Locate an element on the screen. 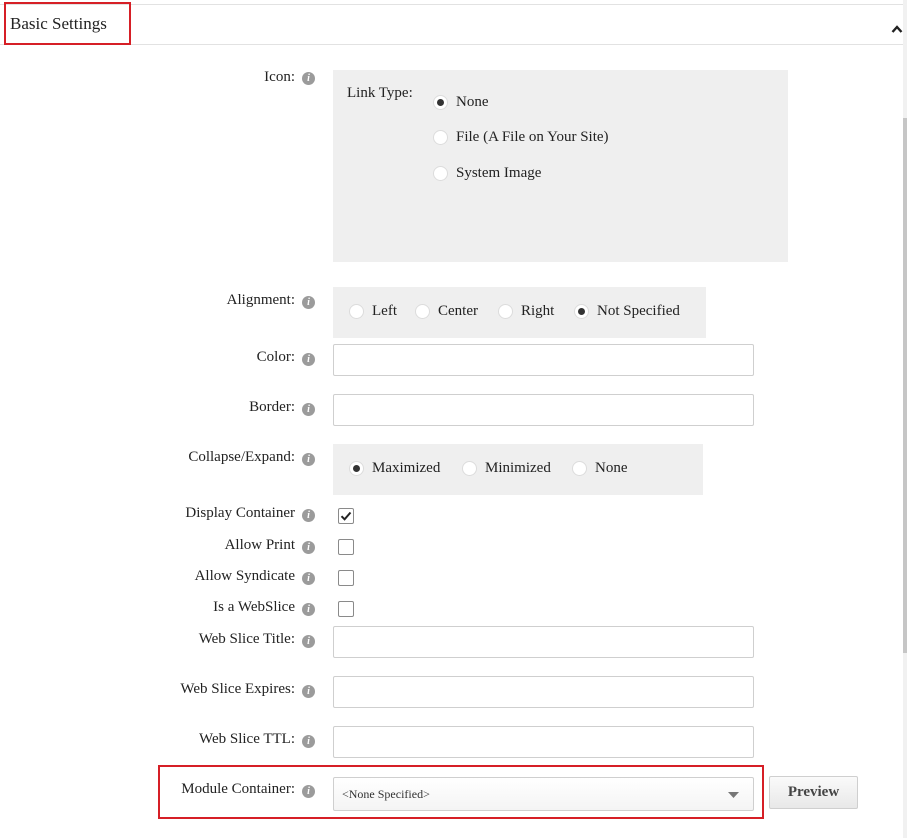 The width and height of the screenshot is (907, 838). alignment-right-radio is located at coordinates (505, 311).